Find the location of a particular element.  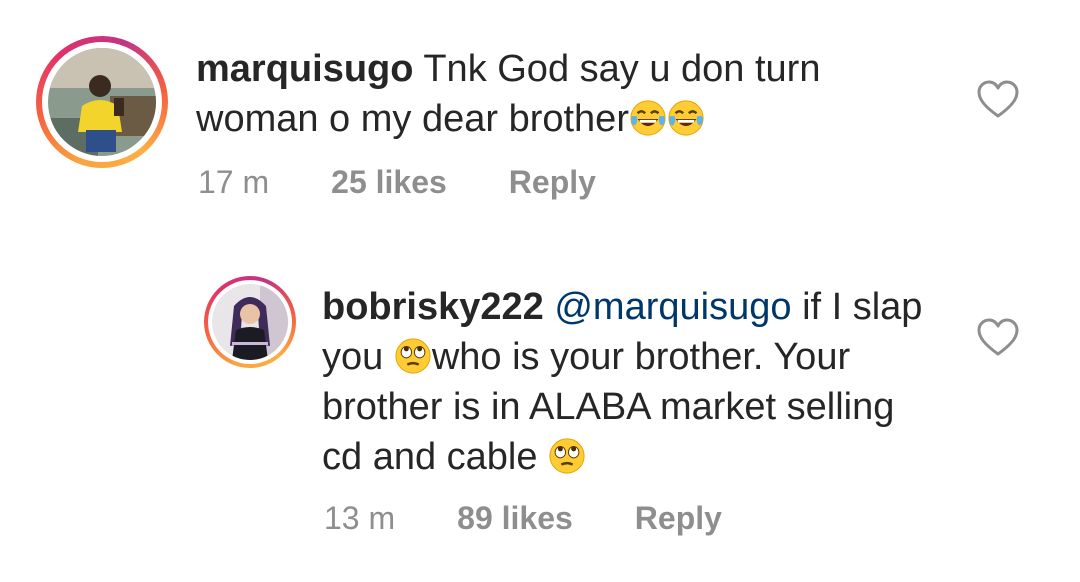

comment-username: bobrisky222 is located at coordinates (433, 307).